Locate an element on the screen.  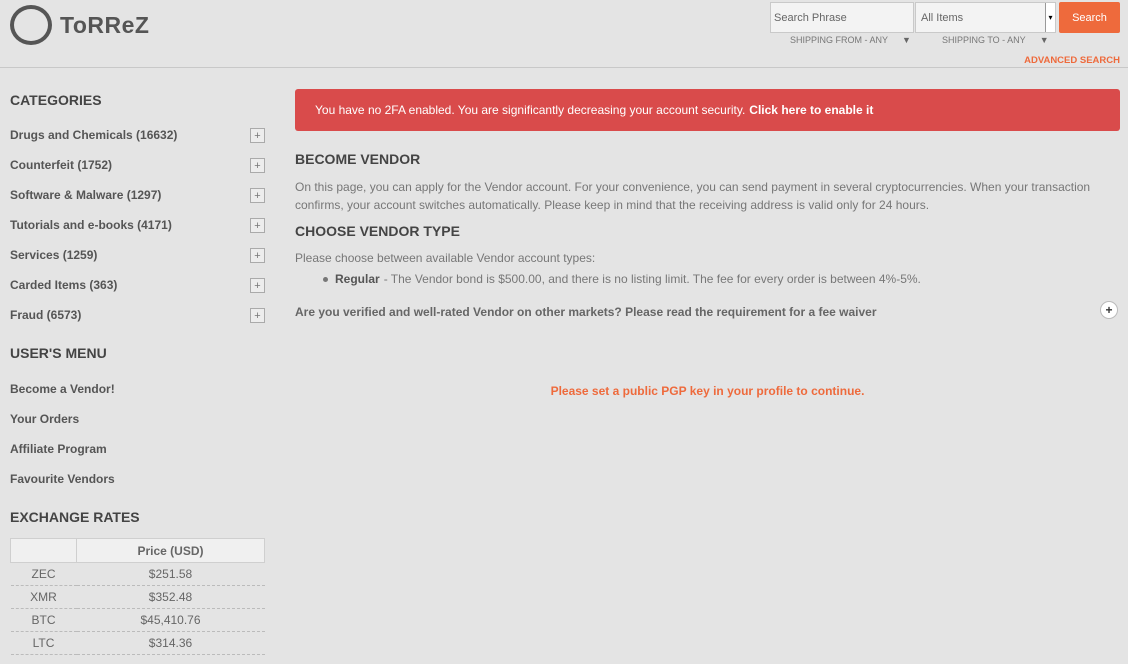
shipping-to-select: SHIPPING TO - ANY ▼ is located at coordinates (995, 40).